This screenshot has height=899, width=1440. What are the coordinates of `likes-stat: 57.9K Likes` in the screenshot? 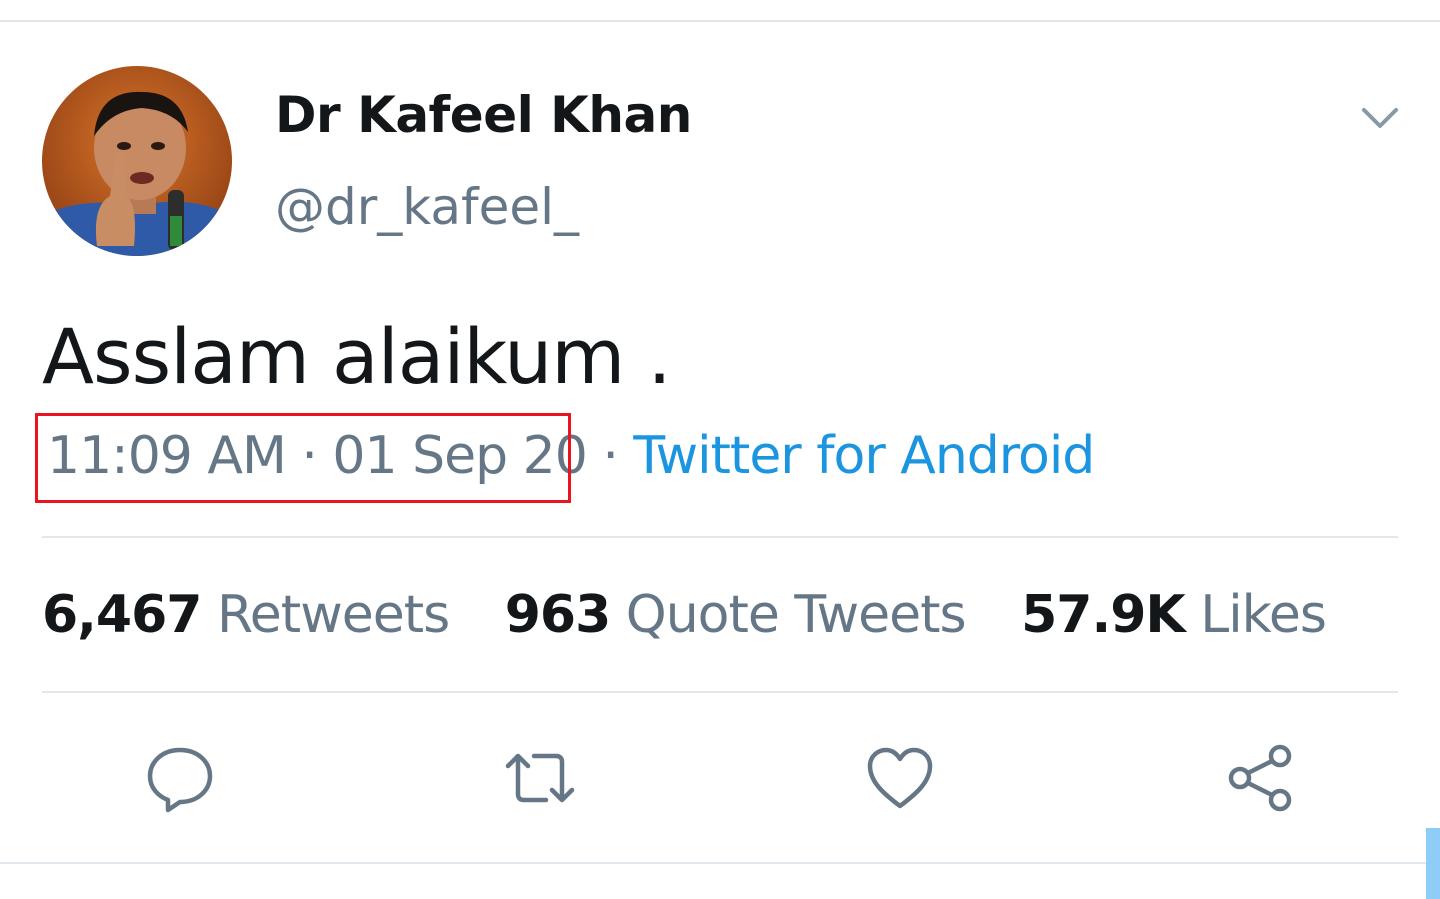 It's located at (1174, 615).